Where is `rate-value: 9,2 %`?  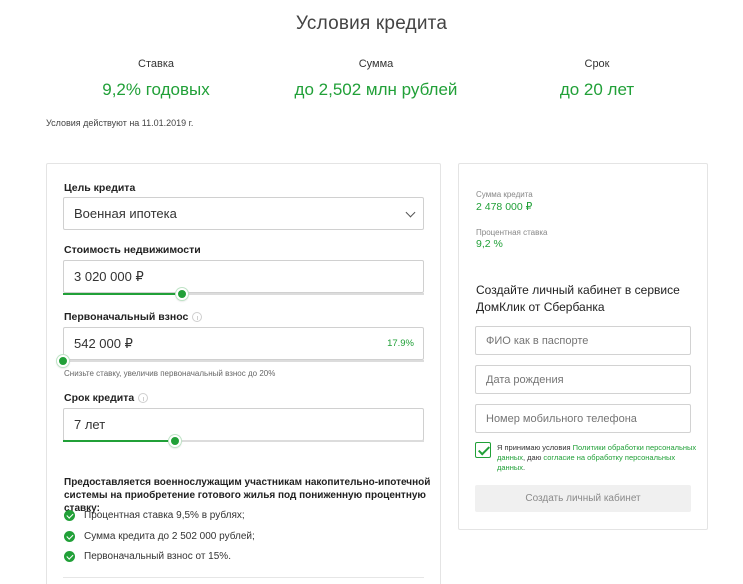
rate-value: 9,2 % is located at coordinates (489, 244).